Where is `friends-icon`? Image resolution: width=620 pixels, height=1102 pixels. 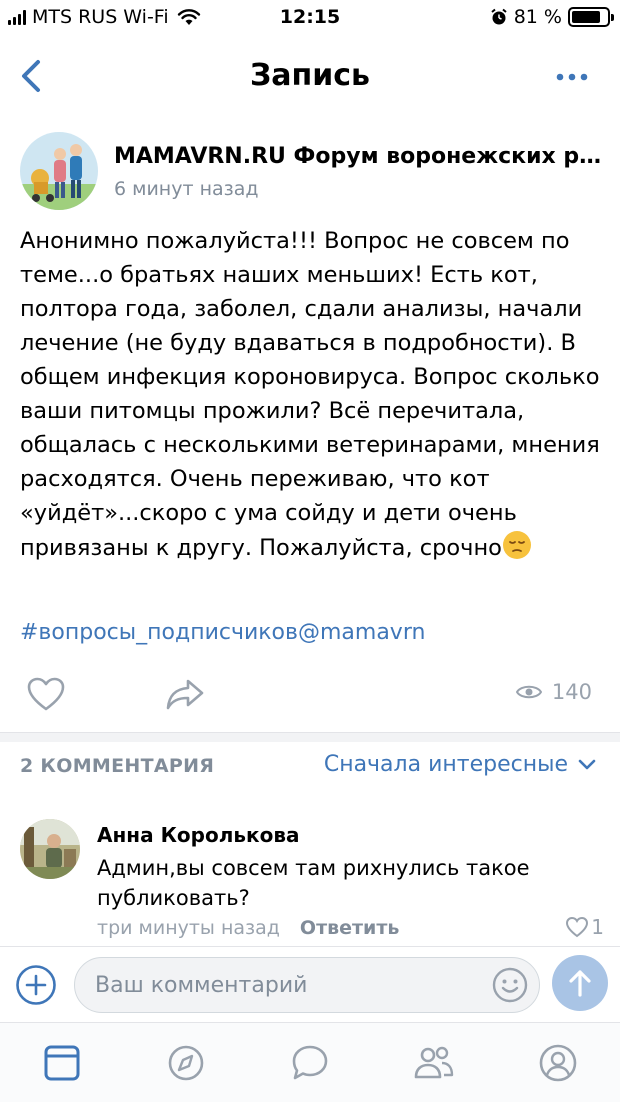
friends-icon is located at coordinates (434, 1063).